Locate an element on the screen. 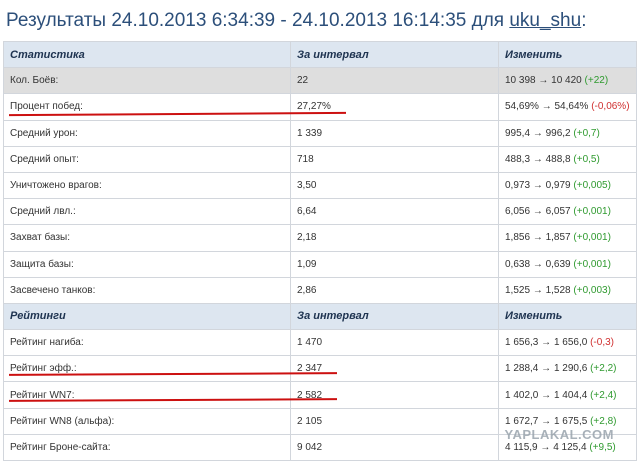 The image size is (640, 465). delta-value: (+2,4) is located at coordinates (603, 395).